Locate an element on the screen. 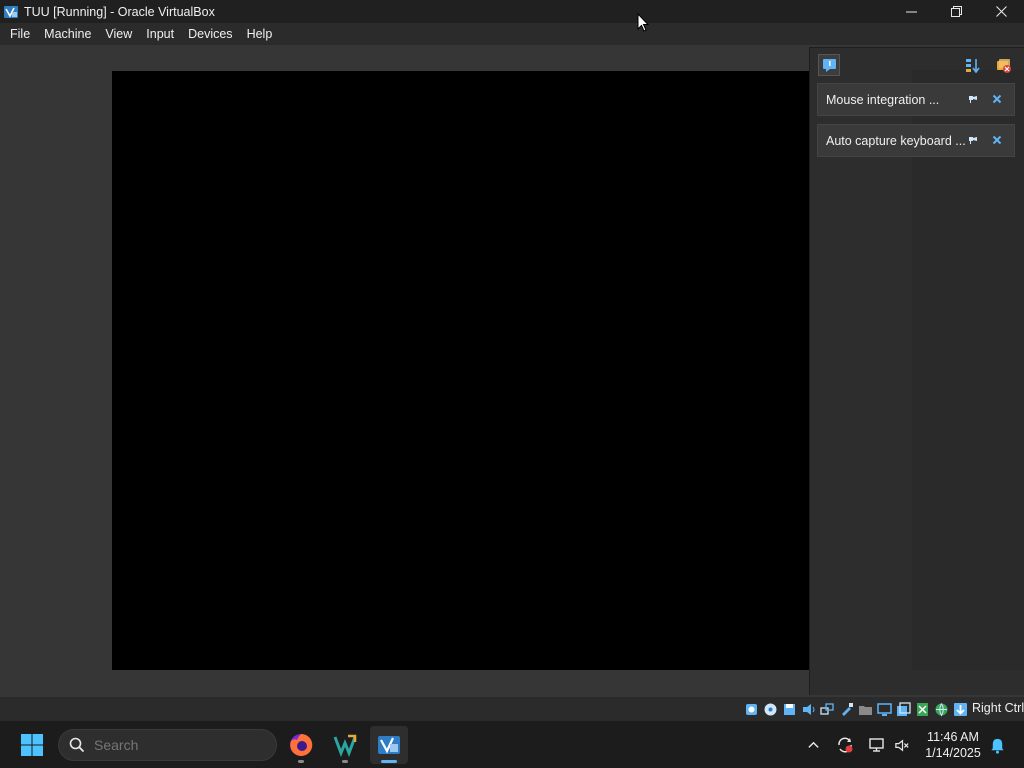  notification-center-toggle-button is located at coordinates (829, 65).